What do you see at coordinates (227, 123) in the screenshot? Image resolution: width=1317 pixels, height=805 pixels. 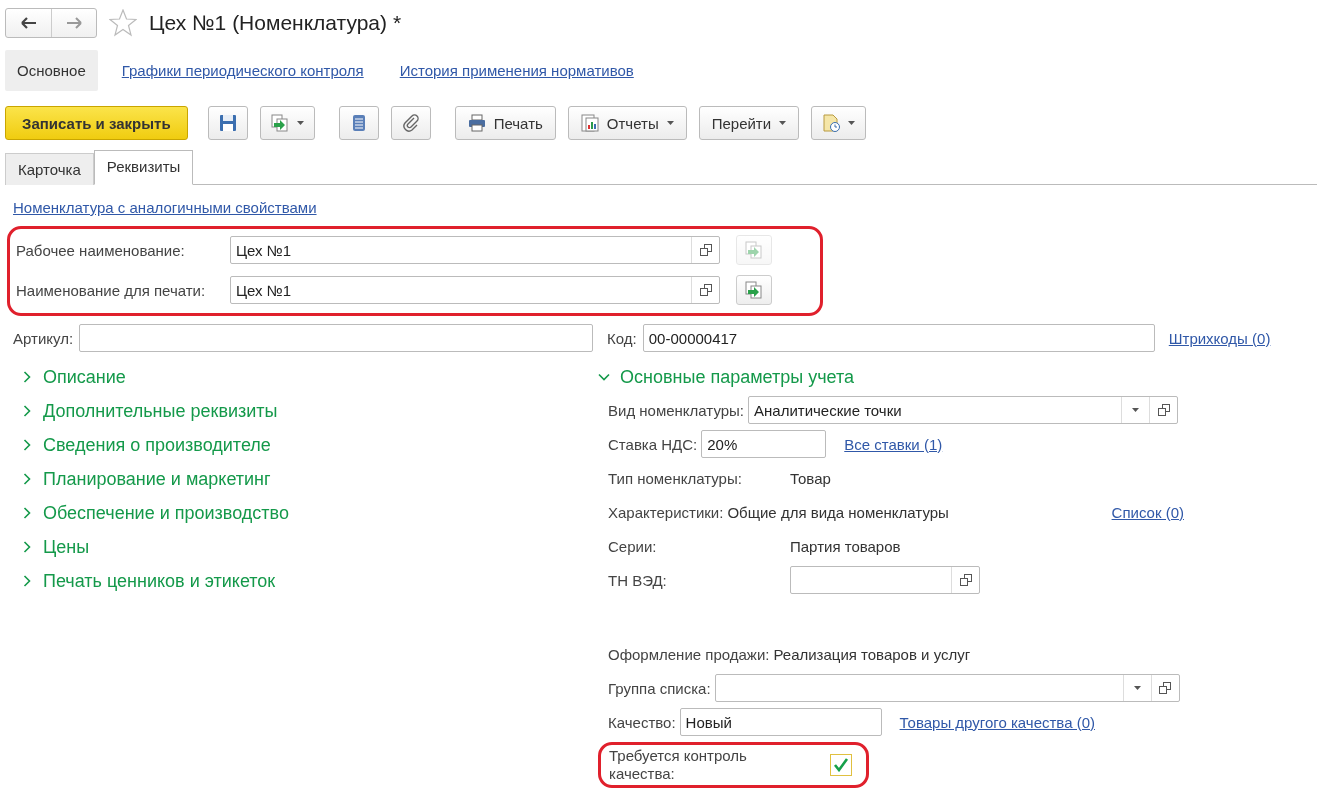 I see `save-button` at bounding box center [227, 123].